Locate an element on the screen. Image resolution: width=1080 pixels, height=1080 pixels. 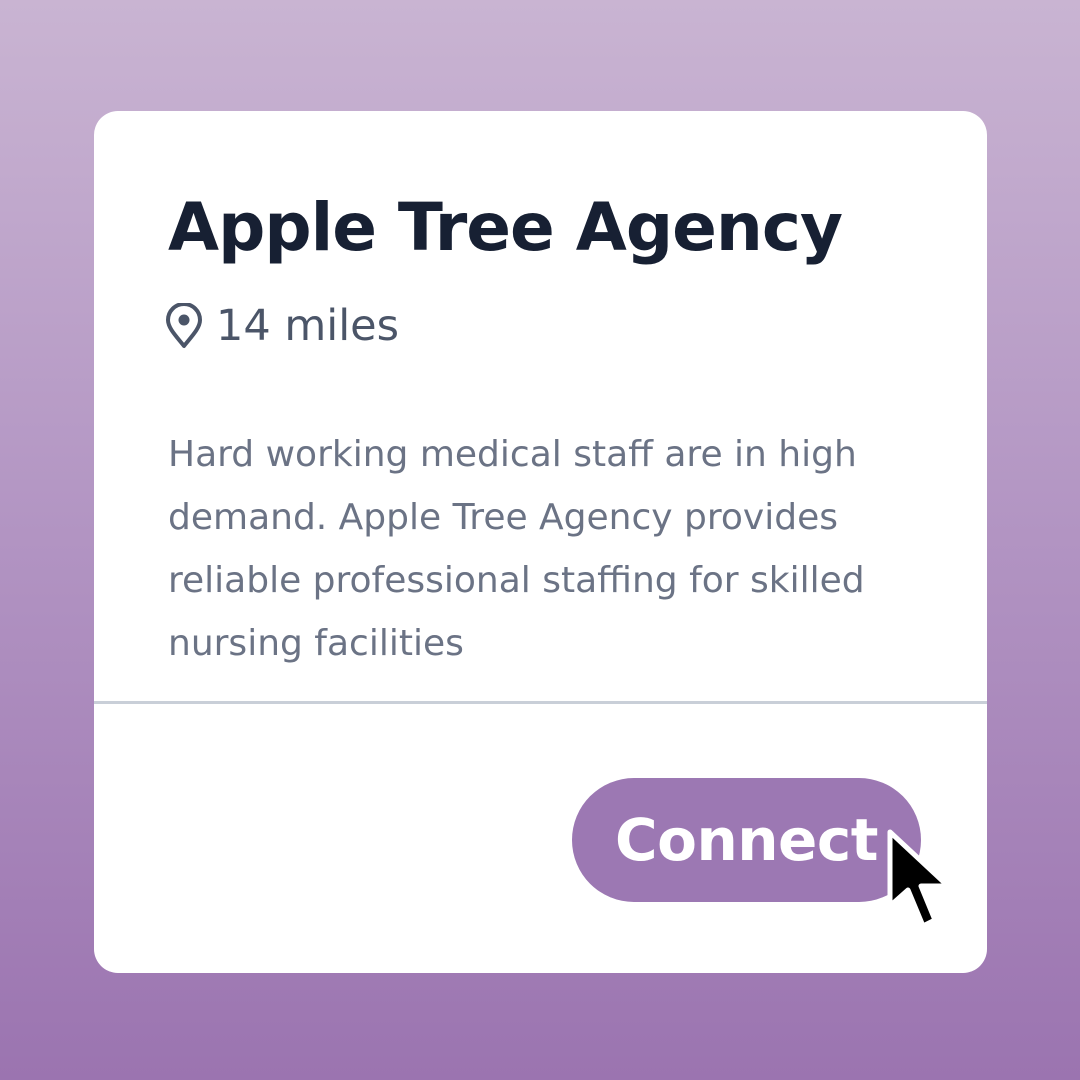
connect-button: Connect is located at coordinates (746, 840).